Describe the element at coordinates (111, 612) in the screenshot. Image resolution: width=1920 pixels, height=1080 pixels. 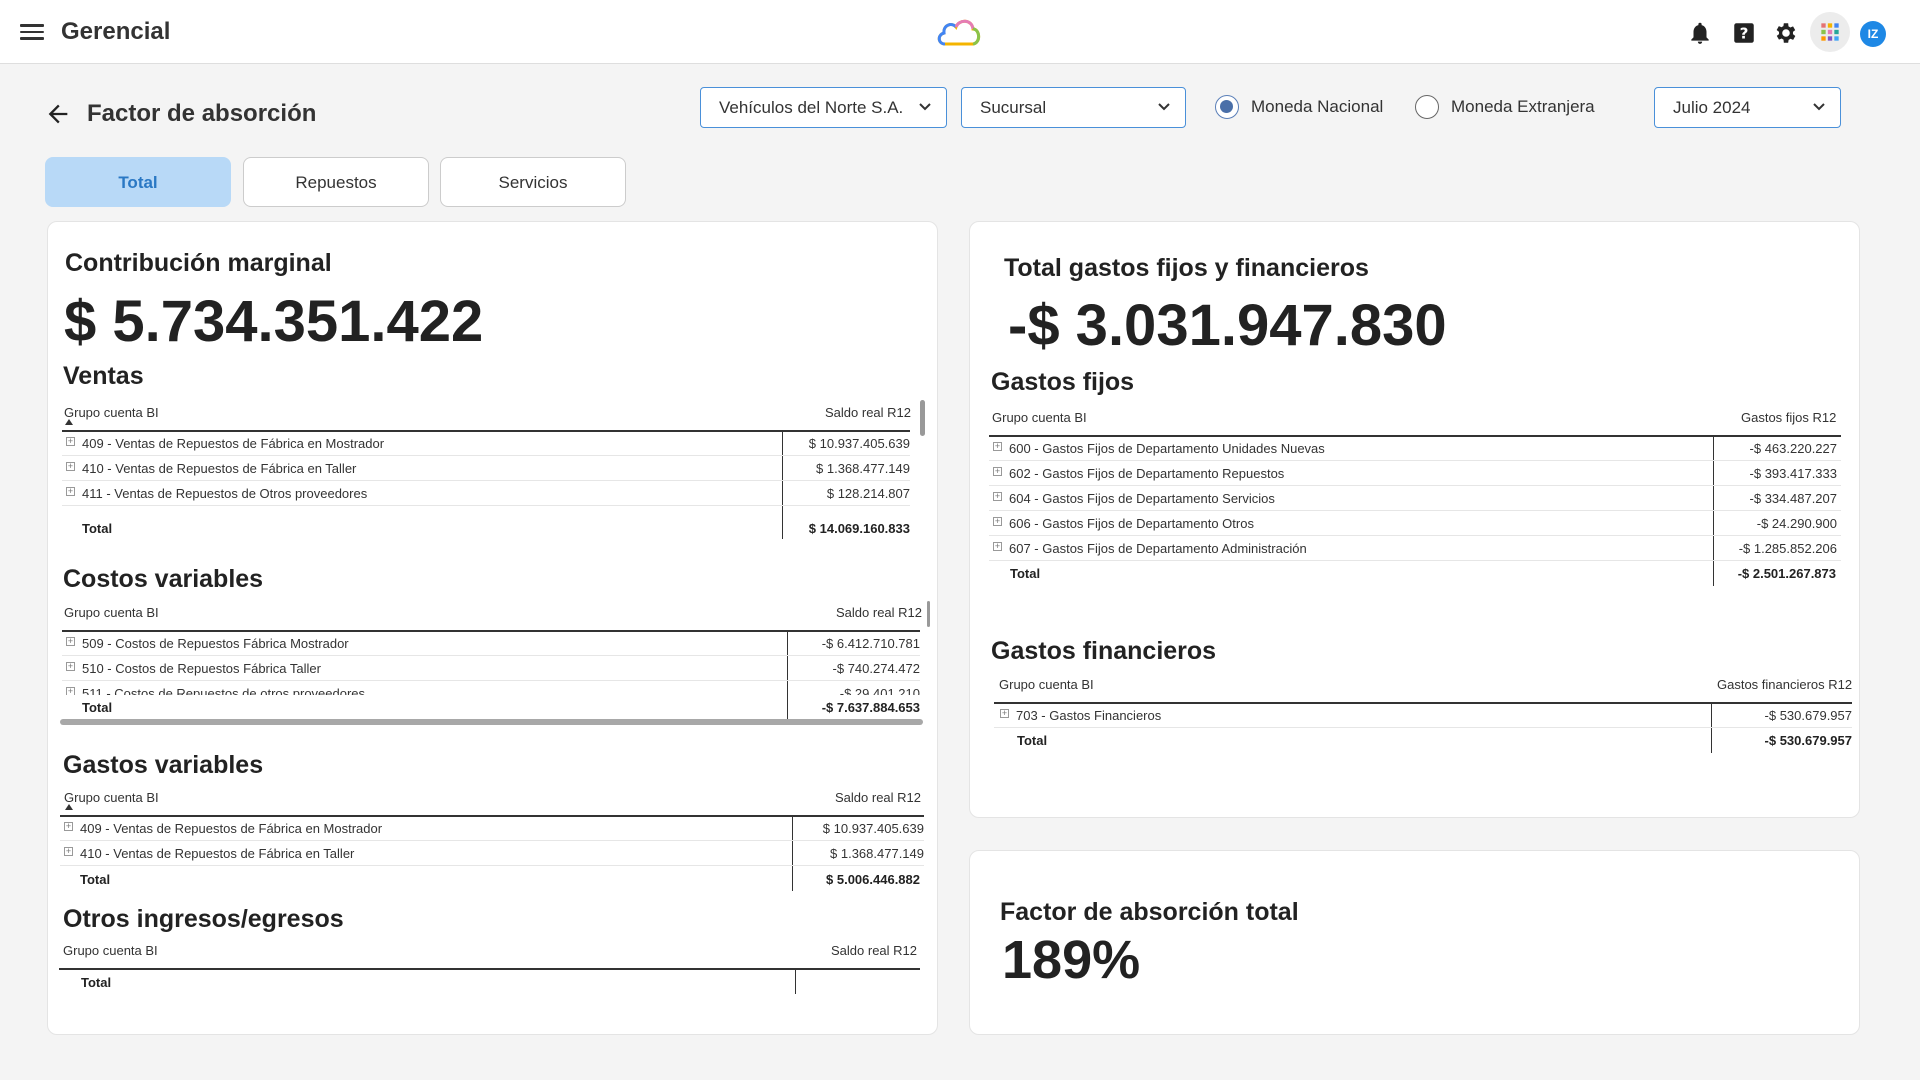
I see `costos-col-grupo: Grupo cuenta BI` at that location.